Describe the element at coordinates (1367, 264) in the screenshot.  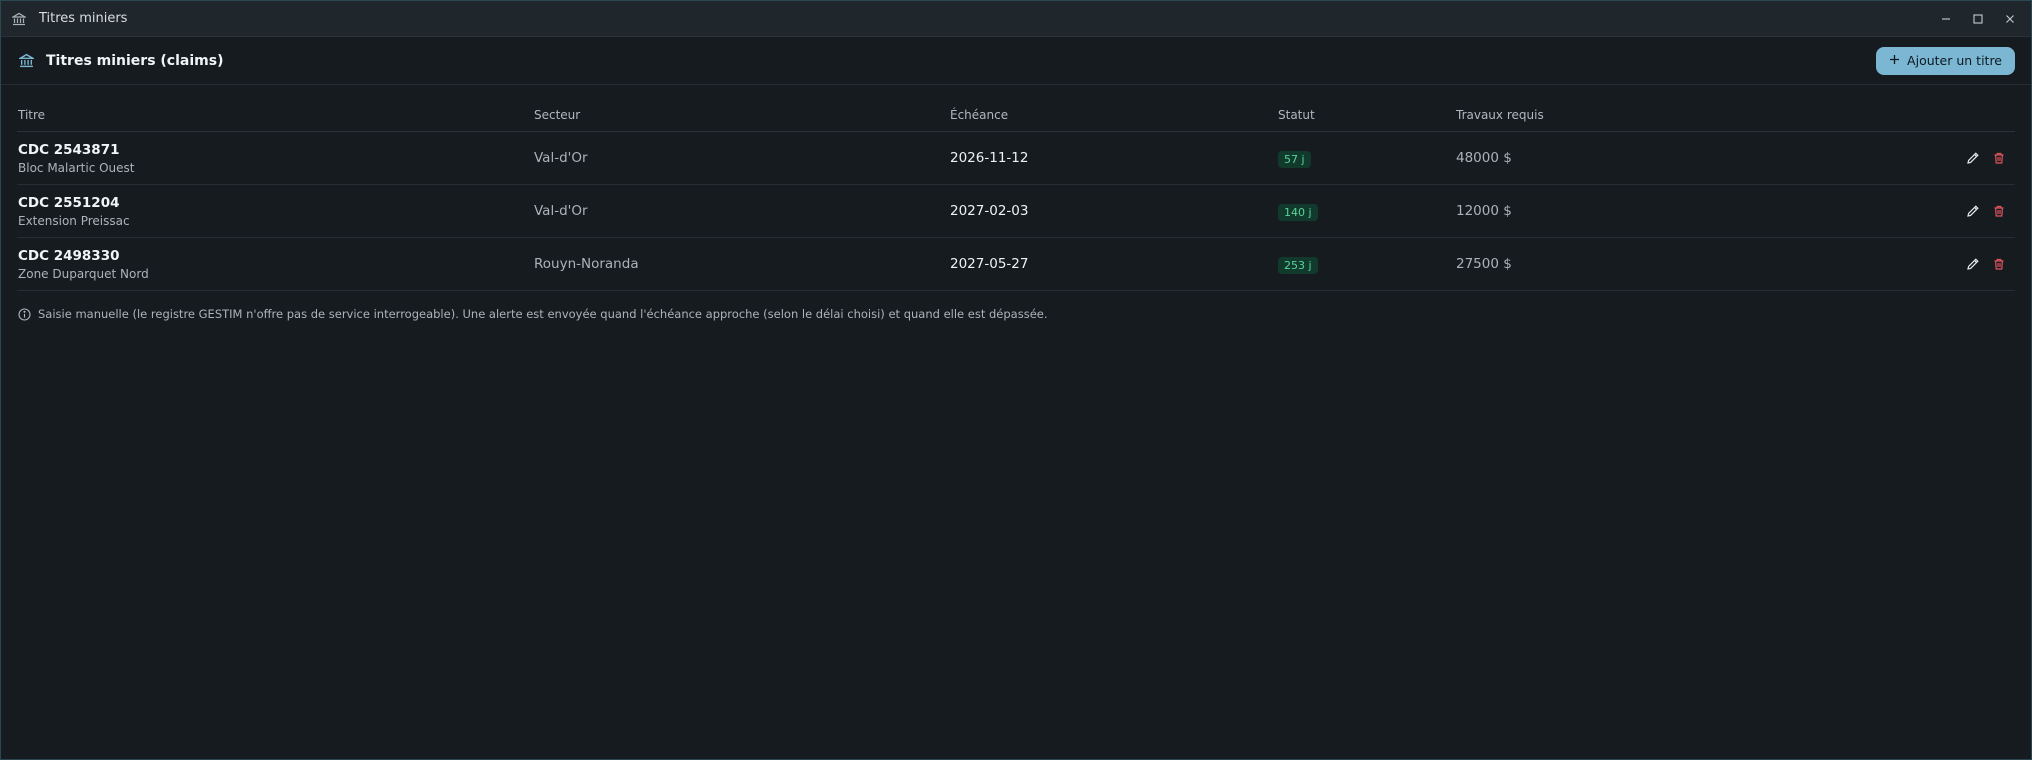
I see `status-cell: 253 j` at that location.